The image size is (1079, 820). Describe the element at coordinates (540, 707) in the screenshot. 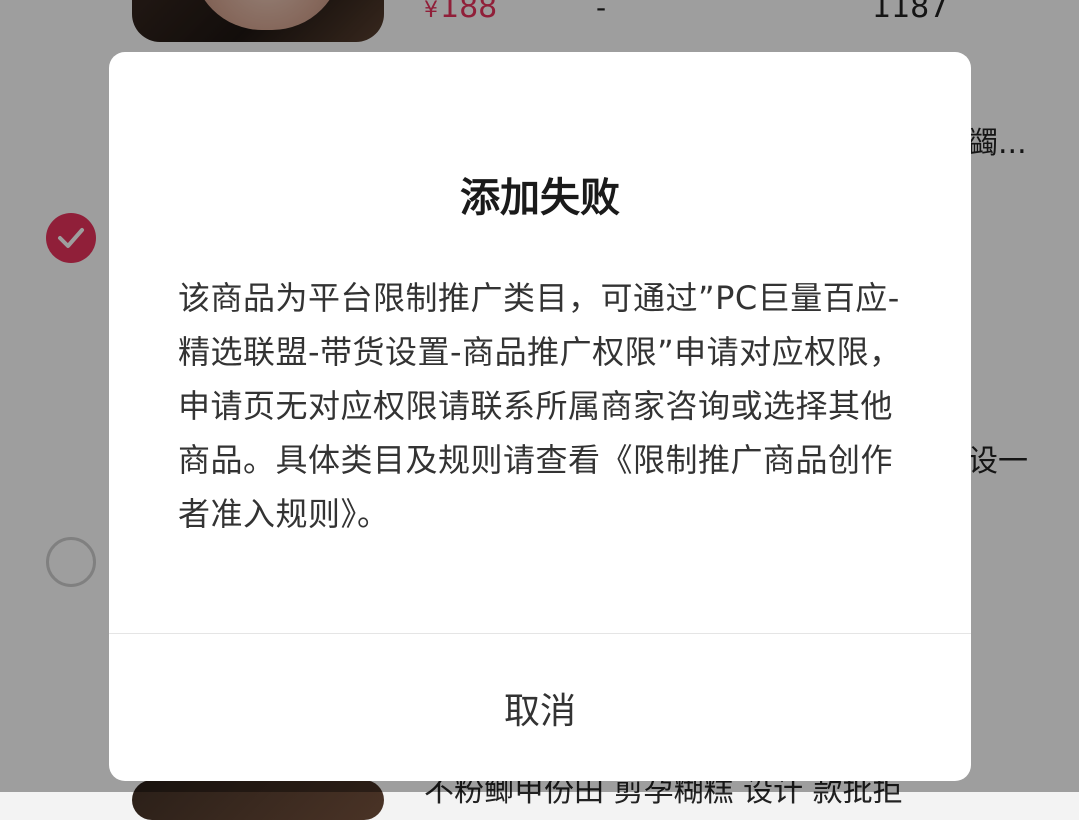

I see `cancel-button: 取消` at that location.